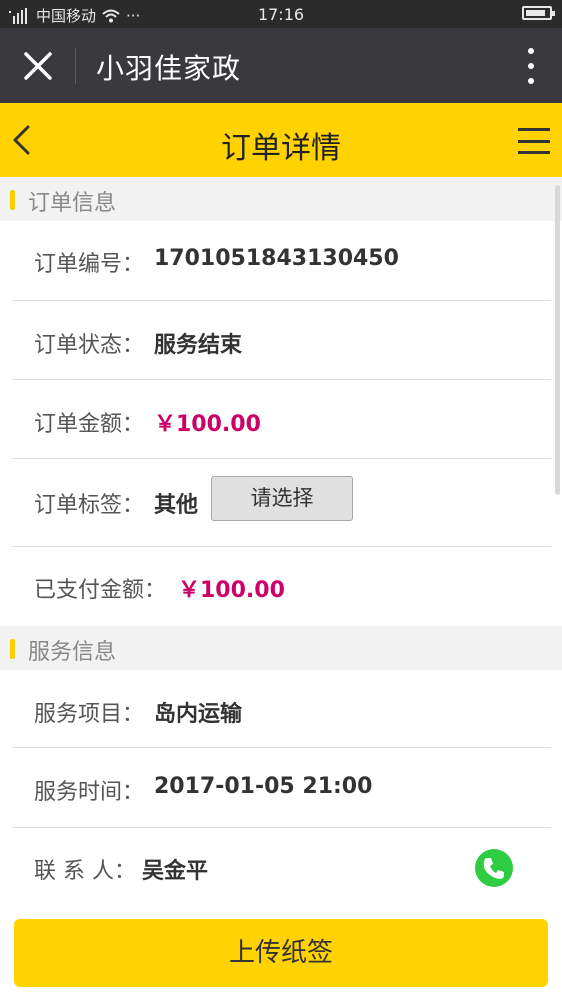 This screenshot has height=1000, width=562. Describe the element at coordinates (263, 786) in the screenshot. I see `service-time-value: 2017-01-05 21:00` at that location.